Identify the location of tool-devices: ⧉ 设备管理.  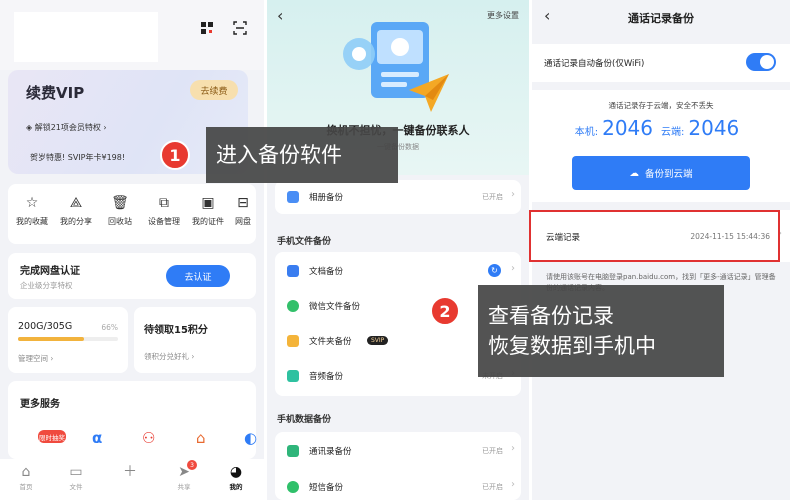
(164, 210).